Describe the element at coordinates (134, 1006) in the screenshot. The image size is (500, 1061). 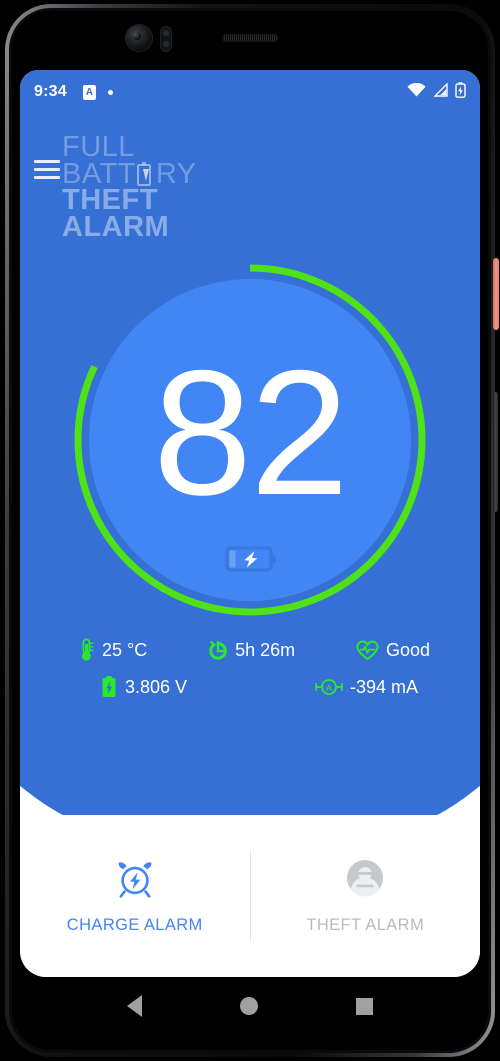
I see `back-nav-icon` at that location.